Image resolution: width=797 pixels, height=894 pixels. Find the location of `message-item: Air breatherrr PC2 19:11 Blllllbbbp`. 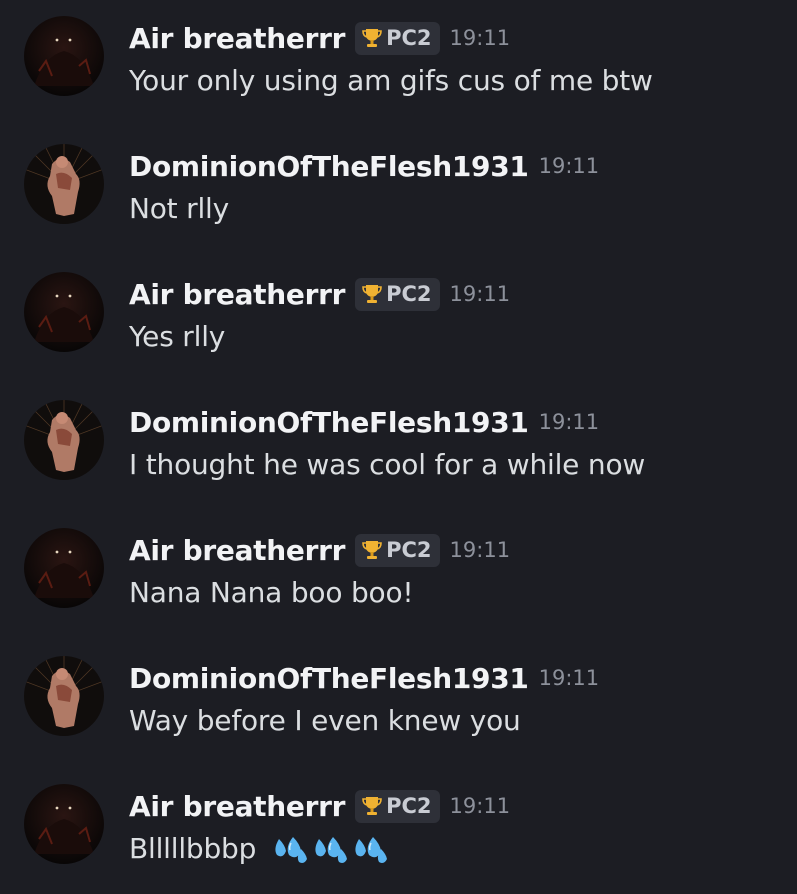

message-item: Air breatherrr PC2 19:11 Blllllbbbp is located at coordinates (398, 823).